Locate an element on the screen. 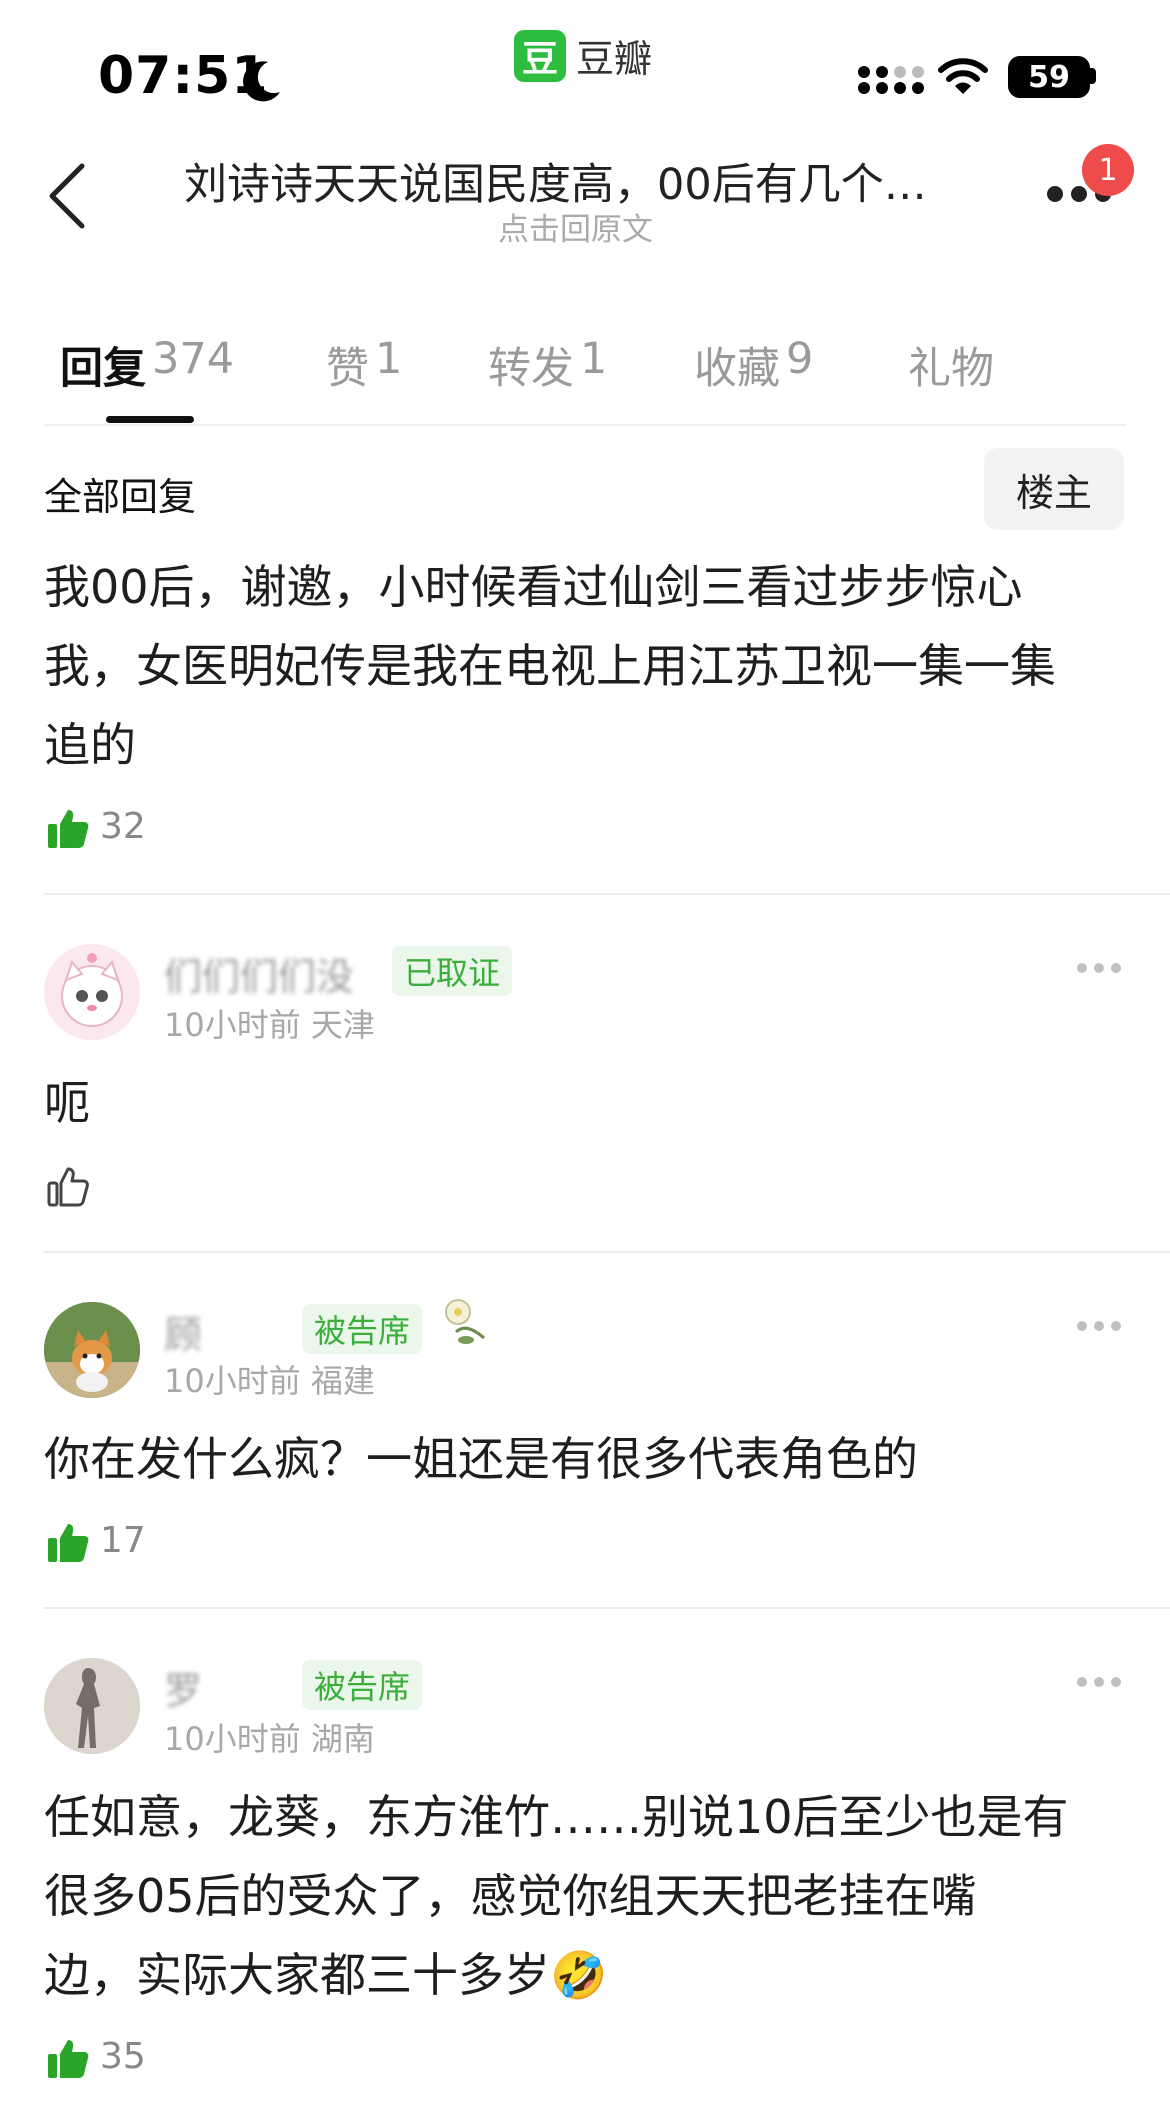  comment-text-line: 任如意，龙葵，东方淮竹……别说10后至少也是有 is located at coordinates (556, 1817).